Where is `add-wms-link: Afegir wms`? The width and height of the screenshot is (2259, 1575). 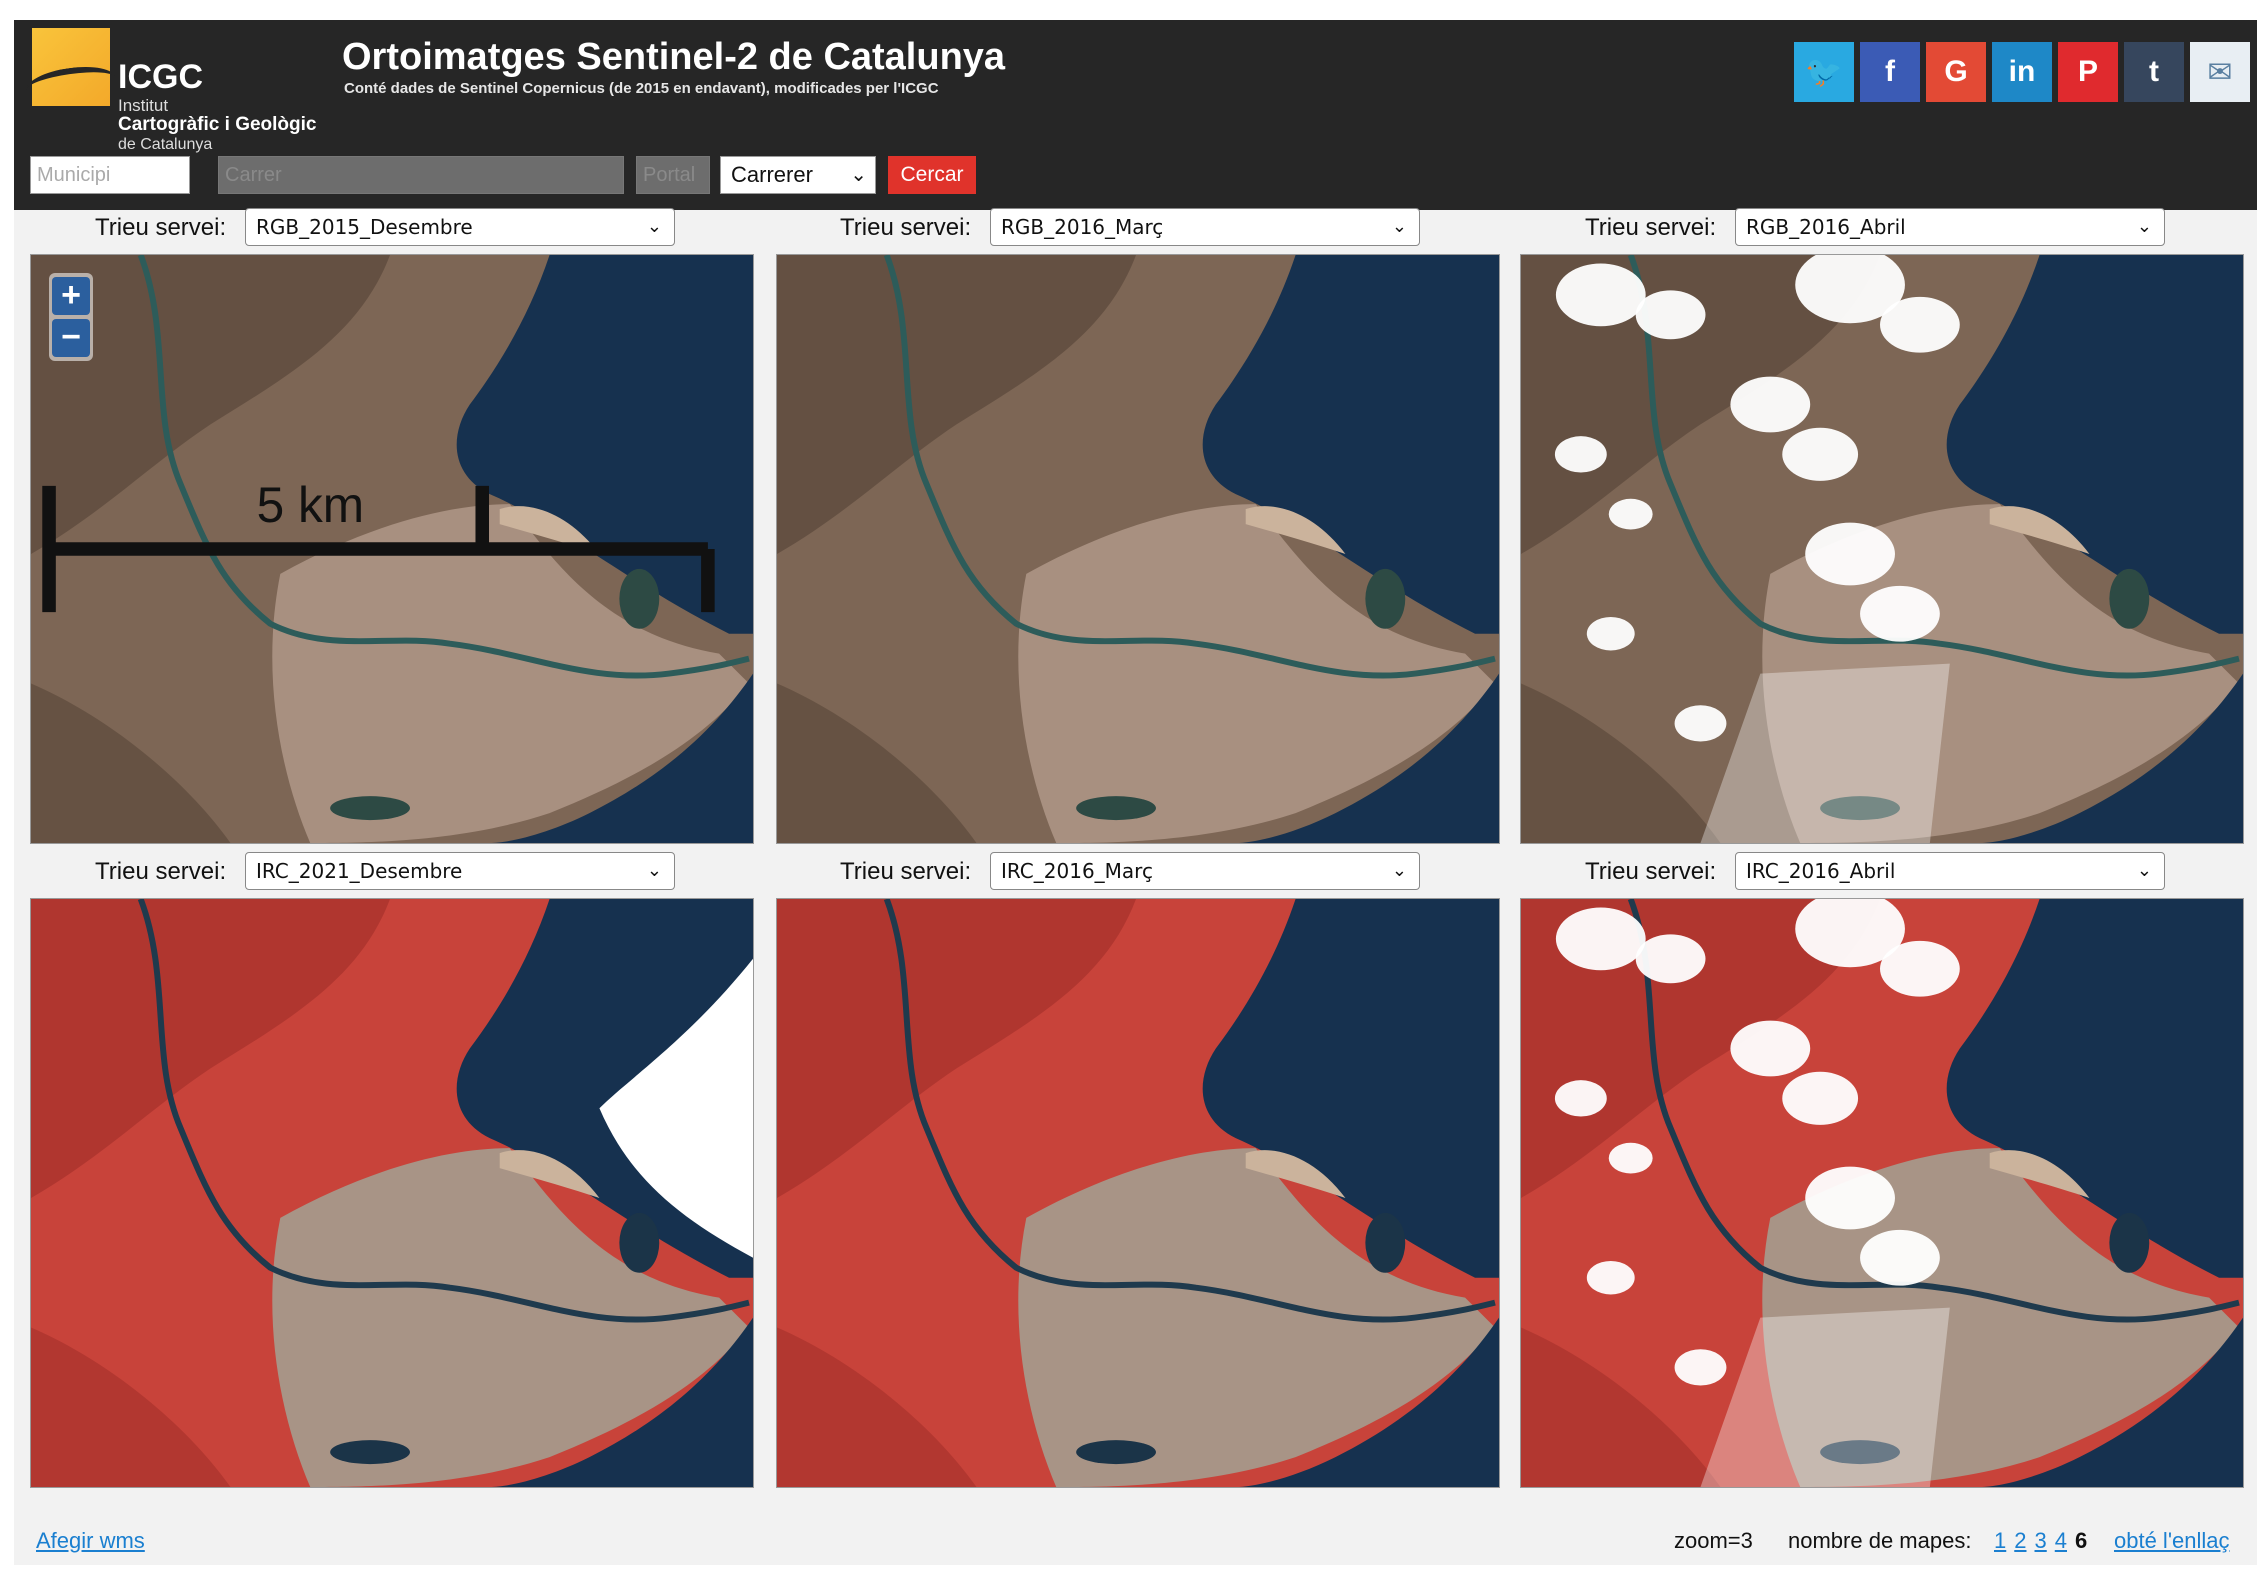
add-wms-link: Afegir wms is located at coordinates (90, 1541).